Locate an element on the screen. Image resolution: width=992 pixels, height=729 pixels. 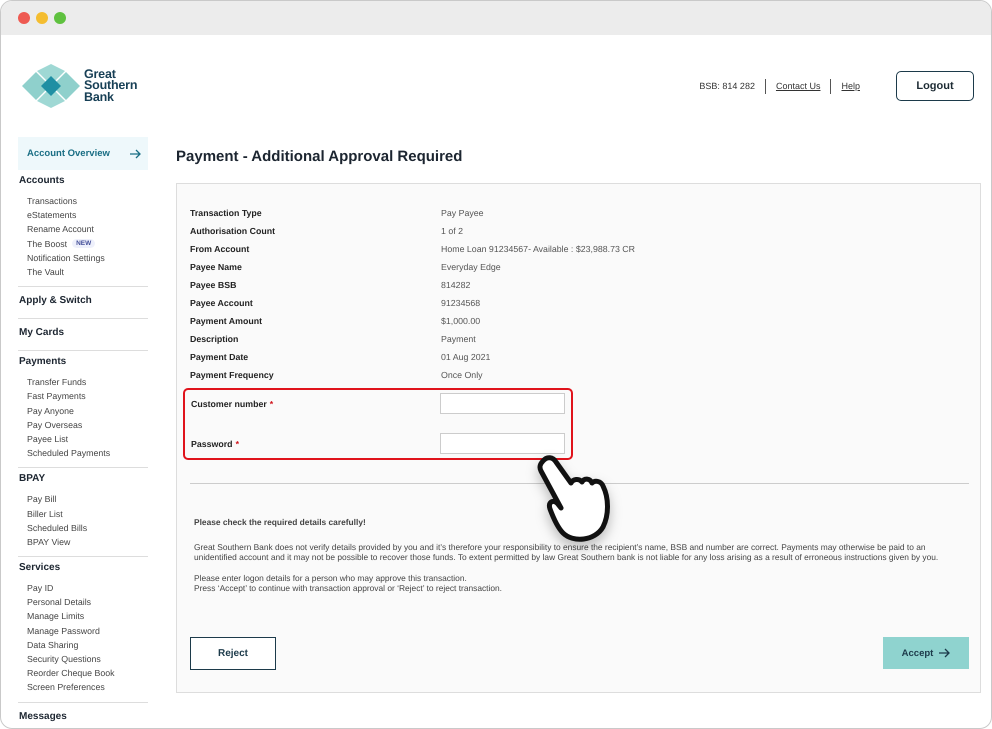
sidebar-item: Personal Details is located at coordinates (59, 602).